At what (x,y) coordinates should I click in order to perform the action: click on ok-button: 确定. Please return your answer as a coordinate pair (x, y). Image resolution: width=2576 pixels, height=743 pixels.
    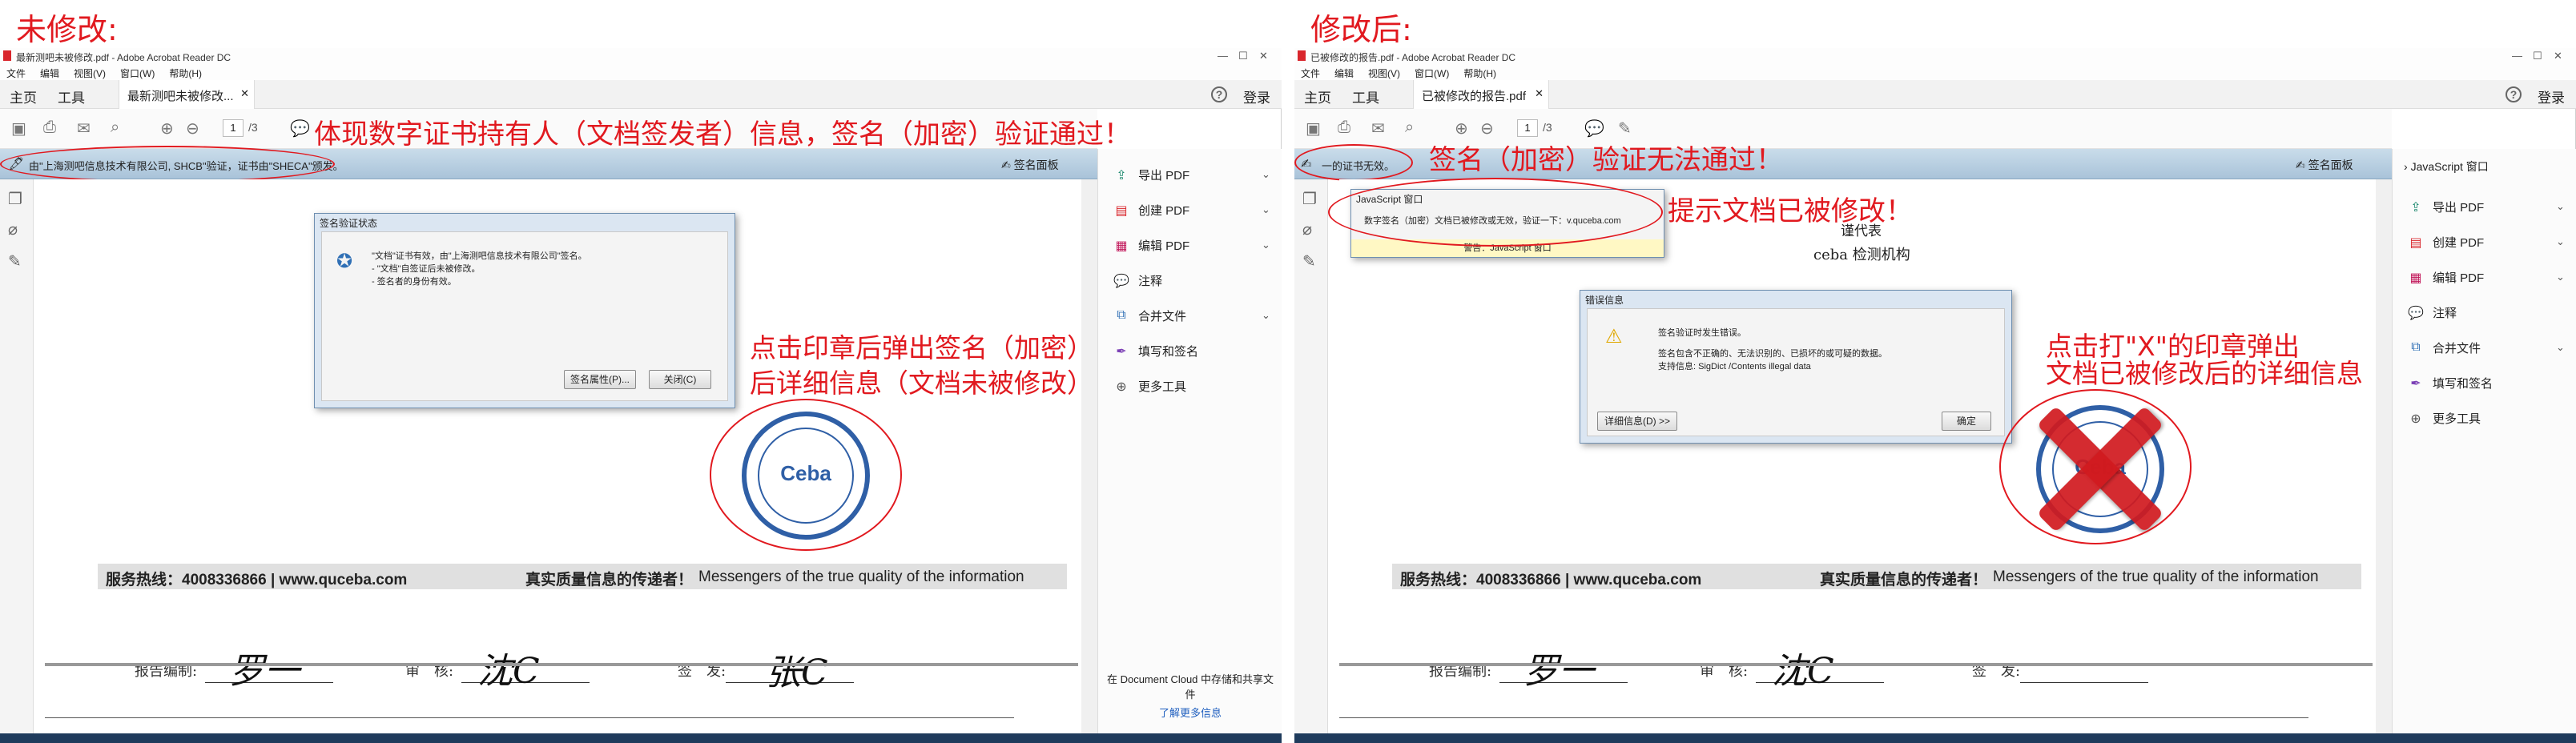
    Looking at the image, I should click on (1966, 421).